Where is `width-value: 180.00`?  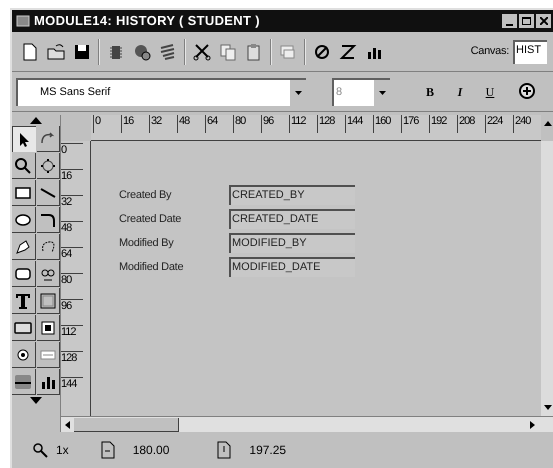 width-value: 180.00 is located at coordinates (151, 450).